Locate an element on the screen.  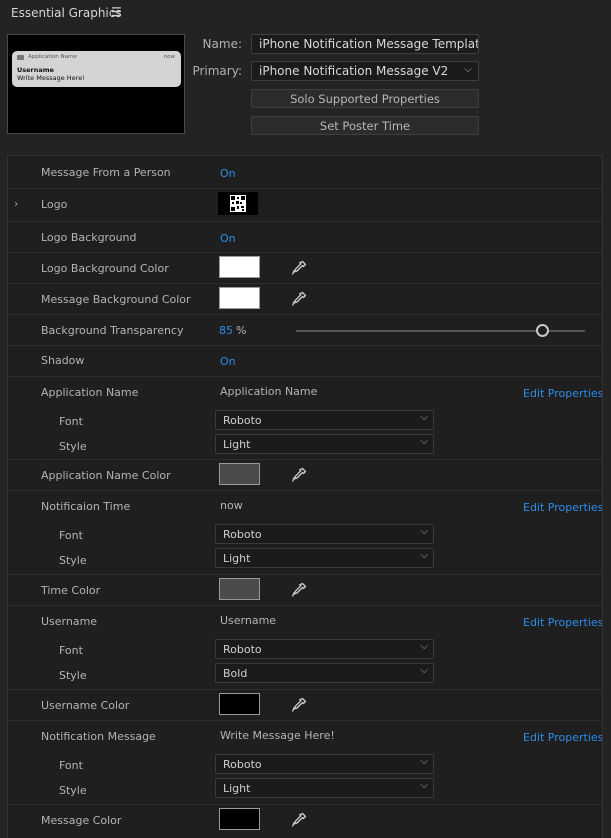
message-background-color-swatch is located at coordinates (239, 298).